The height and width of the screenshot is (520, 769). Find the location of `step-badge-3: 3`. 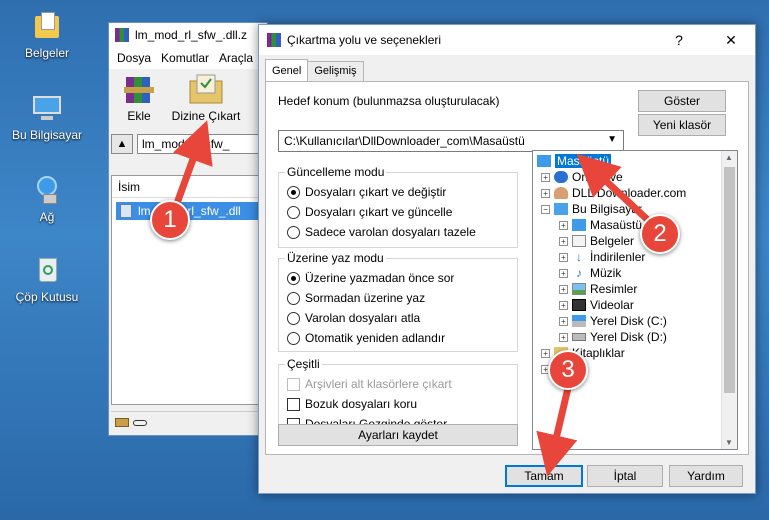

step-badge-3: 3 is located at coordinates (568, 370).